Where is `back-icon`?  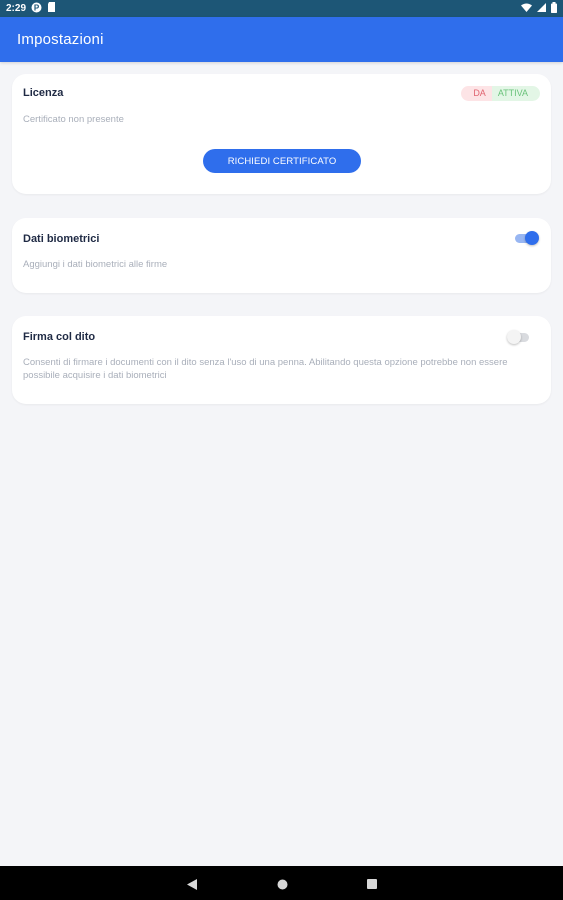
back-icon is located at coordinates (192, 884).